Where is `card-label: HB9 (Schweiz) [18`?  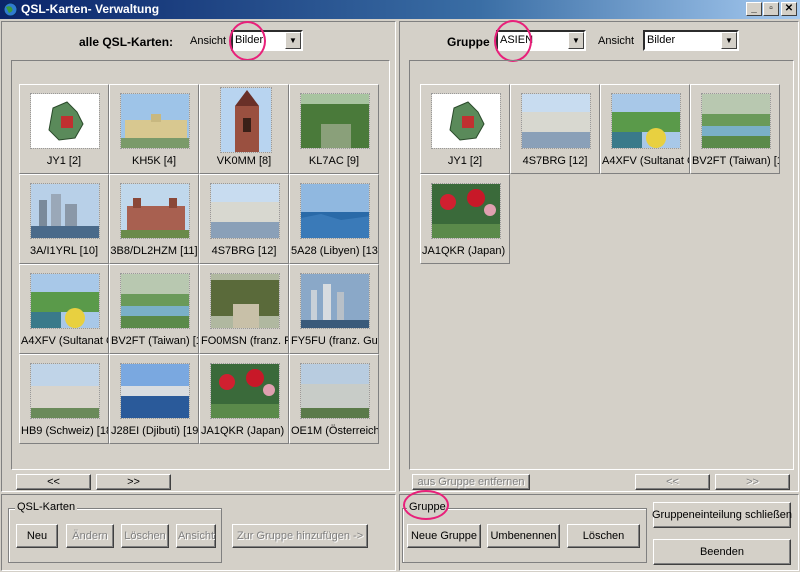 card-label: HB9 (Schweiz) [18 is located at coordinates (65, 431).